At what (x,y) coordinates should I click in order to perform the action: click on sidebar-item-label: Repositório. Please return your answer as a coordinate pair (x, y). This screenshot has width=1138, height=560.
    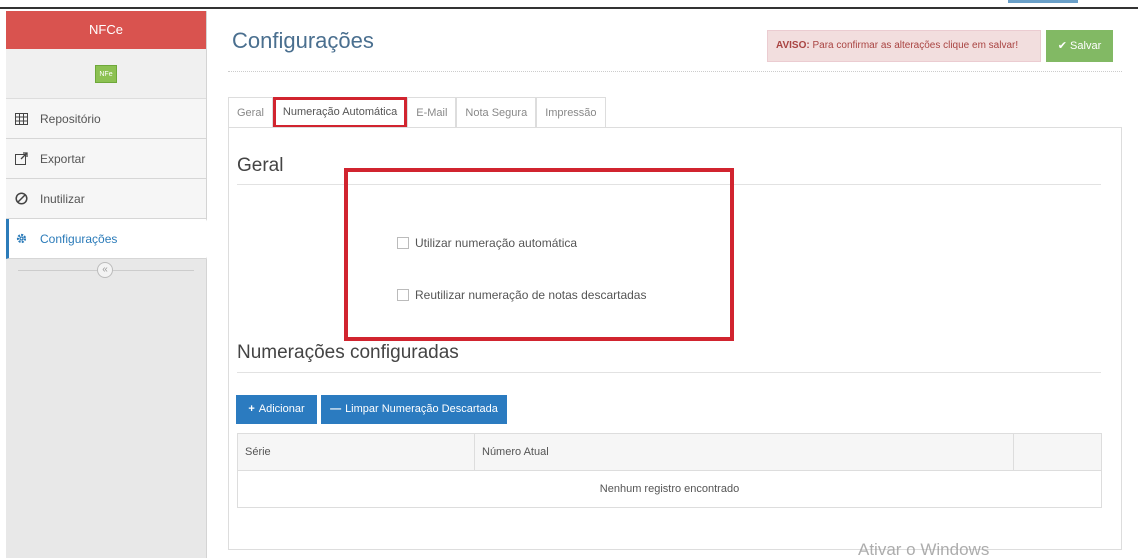
    Looking at the image, I should click on (70, 118).